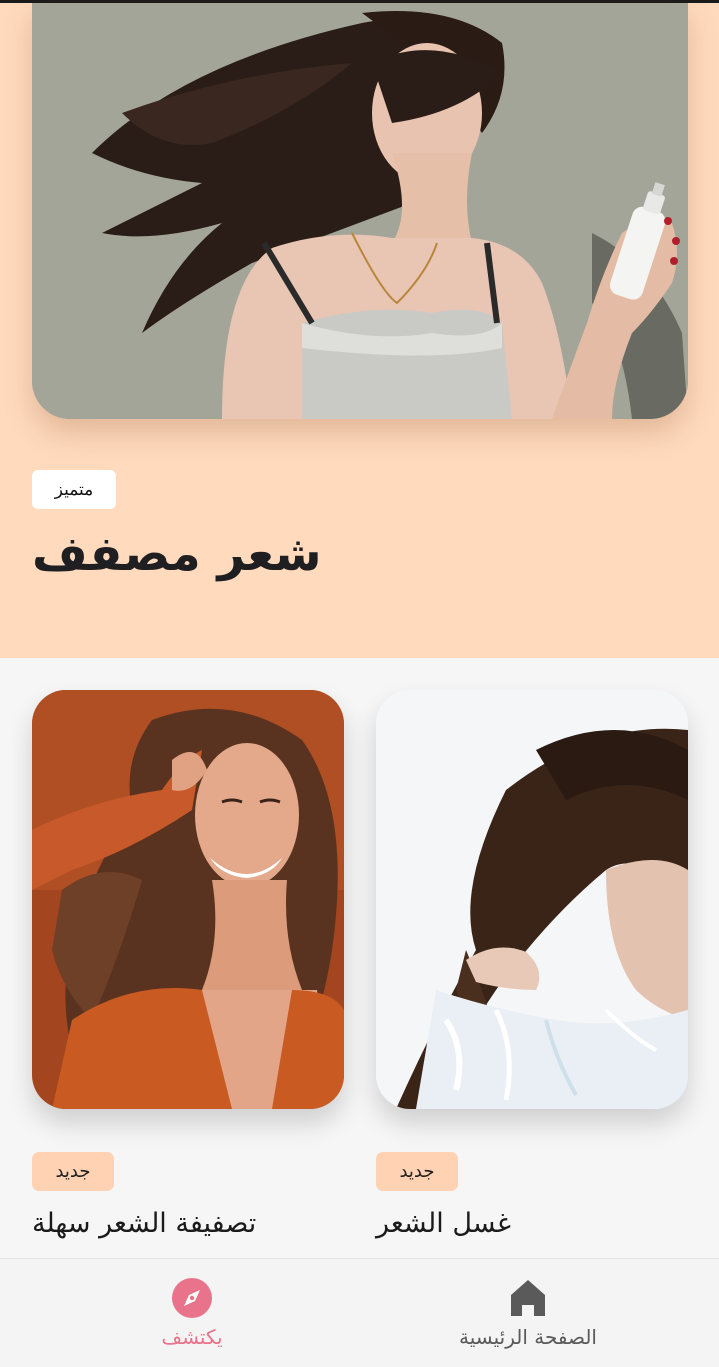 The width and height of the screenshot is (719, 1367). I want to click on nav-label-discover: يكتشف, so click(192, 1337).